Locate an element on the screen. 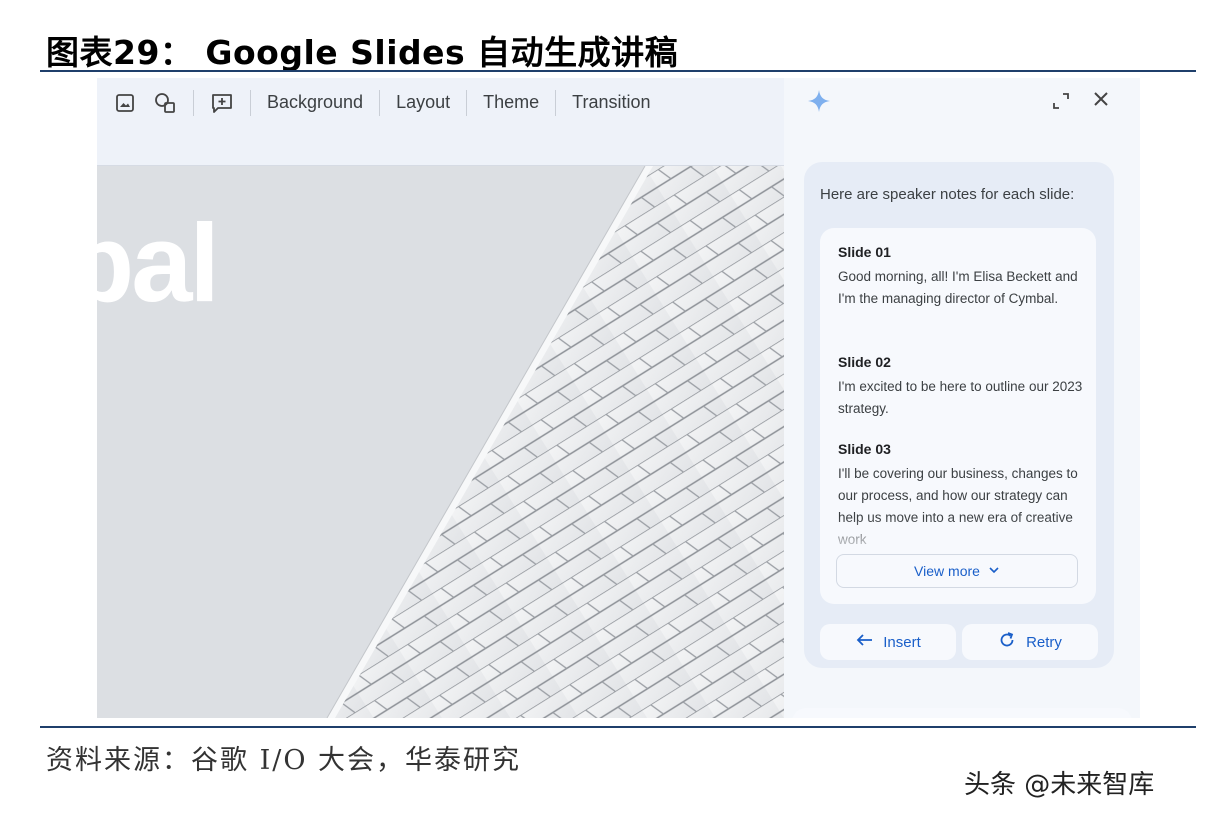 Image resolution: width=1210 pixels, height=818 pixels. layout-button: Layout is located at coordinates (423, 102).